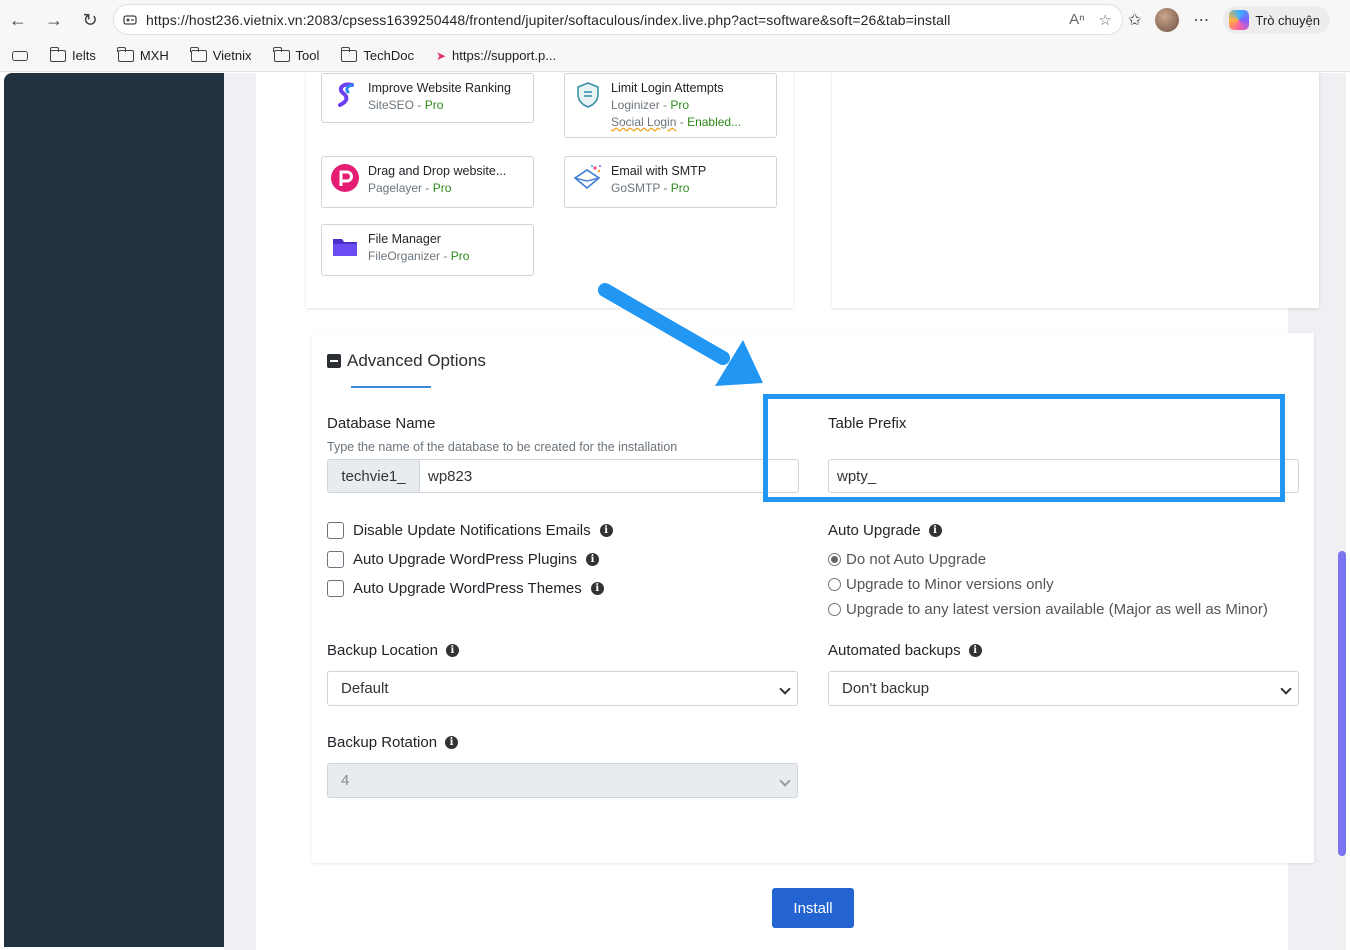  Describe the element at coordinates (404, 239) in the screenshot. I see `plugin-name: File Manager` at that location.